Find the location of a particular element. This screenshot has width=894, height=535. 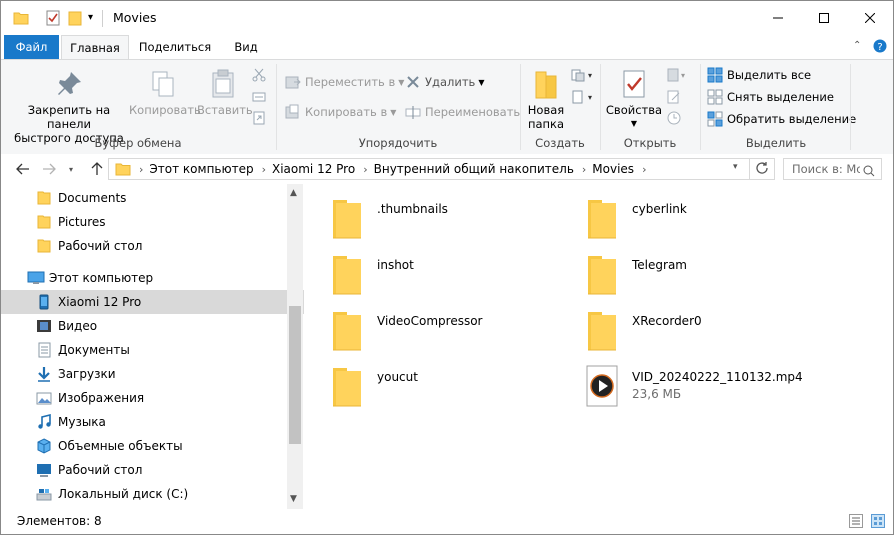

minimize-icon is located at coordinates (778, 18).